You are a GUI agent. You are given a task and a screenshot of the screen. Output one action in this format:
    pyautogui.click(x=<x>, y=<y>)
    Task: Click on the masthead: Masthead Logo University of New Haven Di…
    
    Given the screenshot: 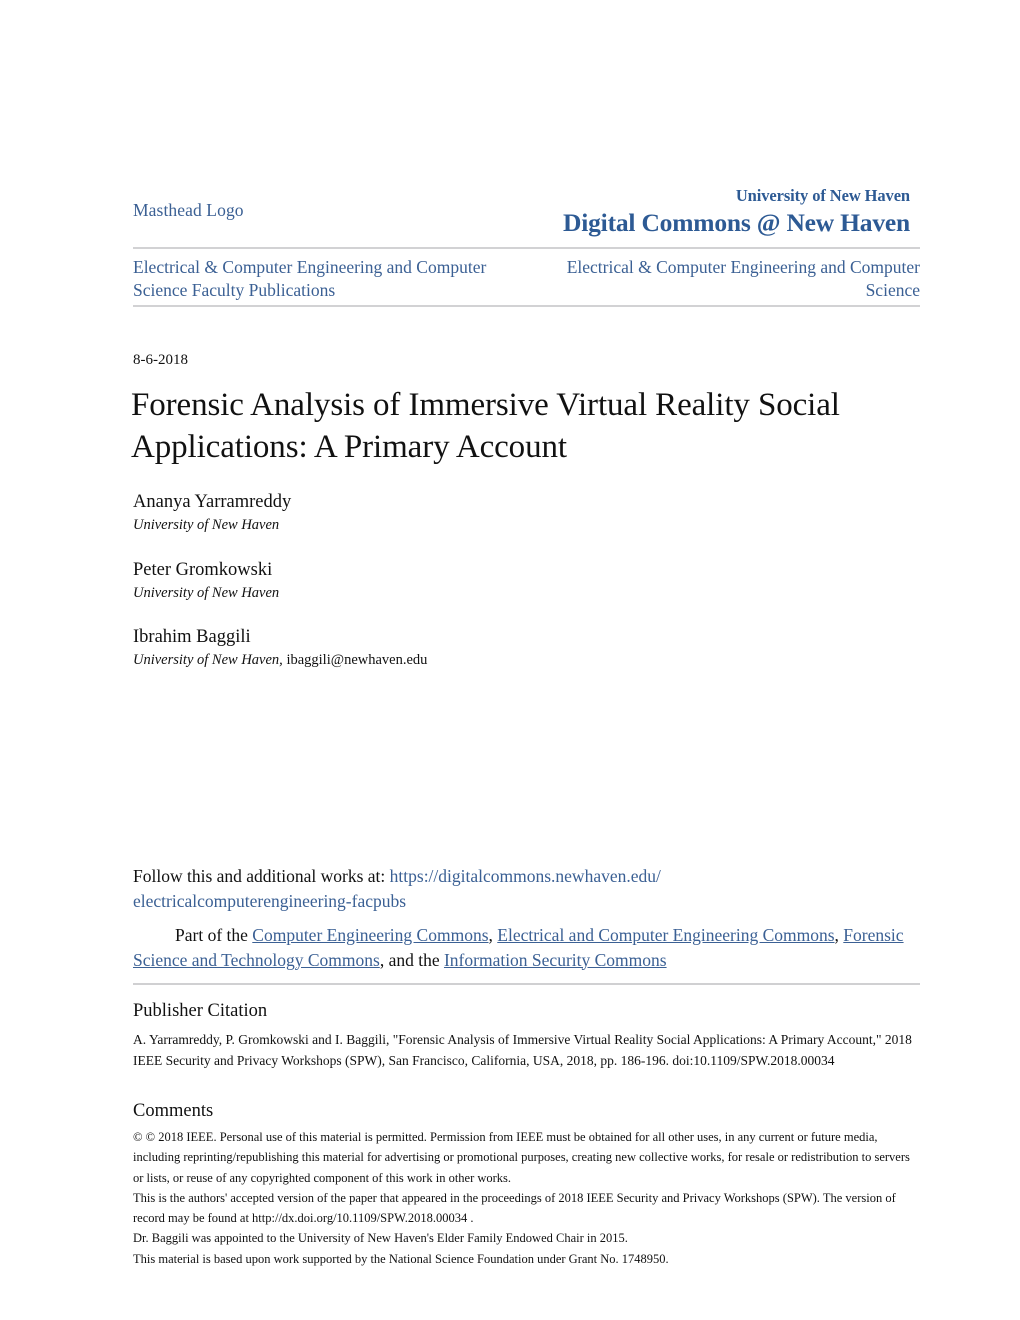 What is the action you would take?
    pyautogui.click(x=526, y=214)
    